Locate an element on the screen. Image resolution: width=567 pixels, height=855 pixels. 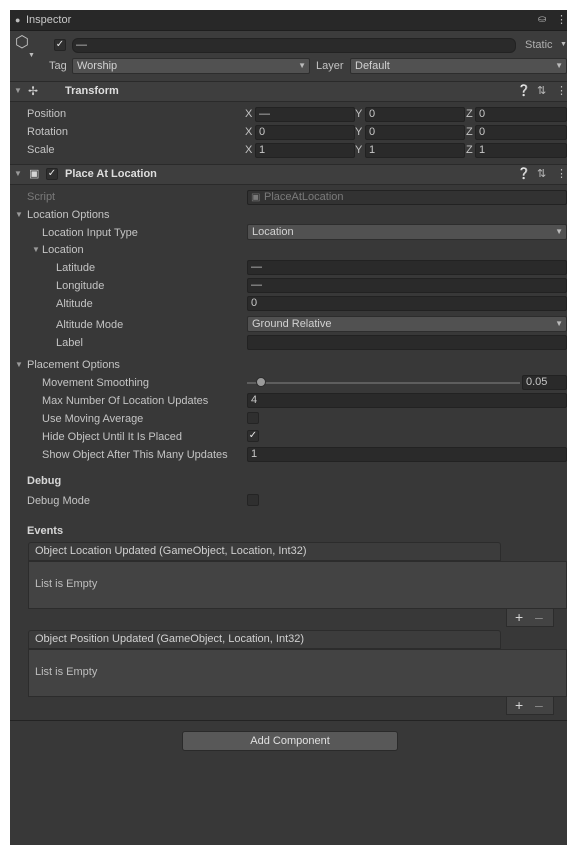
scale-z-field: 1 is located at coordinates (521, 150).